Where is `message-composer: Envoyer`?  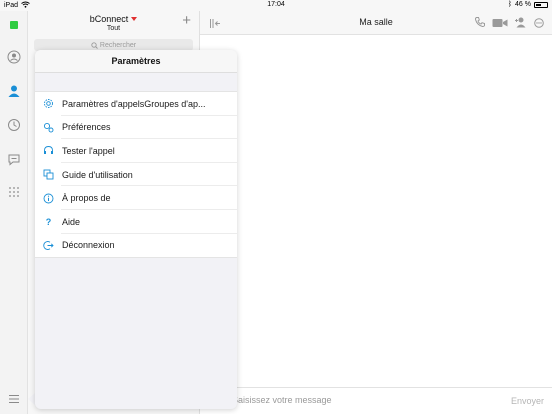 message-composer: Envoyer is located at coordinates (376, 400).